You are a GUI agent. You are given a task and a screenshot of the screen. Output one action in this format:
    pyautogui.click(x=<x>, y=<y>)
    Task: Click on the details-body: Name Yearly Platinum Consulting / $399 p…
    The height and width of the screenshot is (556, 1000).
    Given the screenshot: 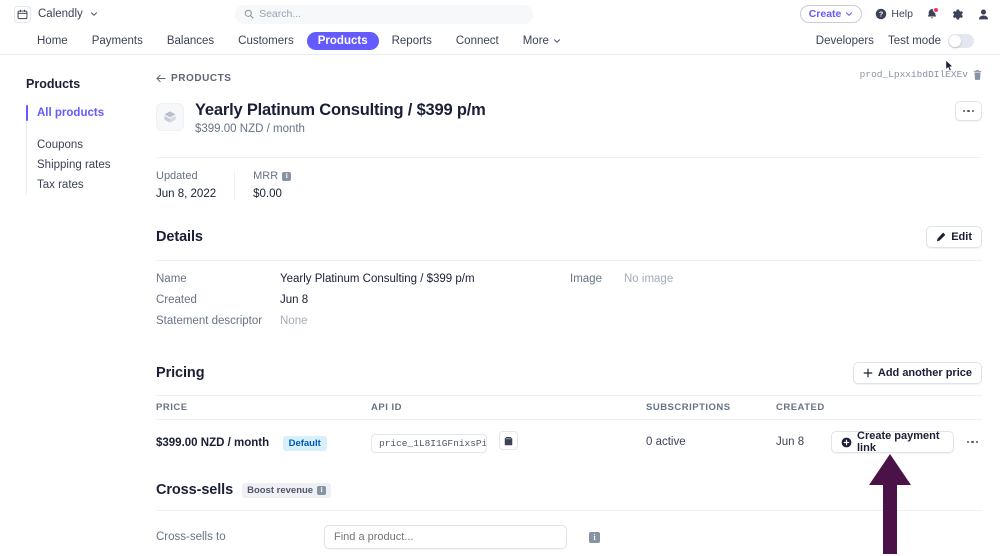 What is the action you would take?
    pyautogui.click(x=569, y=304)
    